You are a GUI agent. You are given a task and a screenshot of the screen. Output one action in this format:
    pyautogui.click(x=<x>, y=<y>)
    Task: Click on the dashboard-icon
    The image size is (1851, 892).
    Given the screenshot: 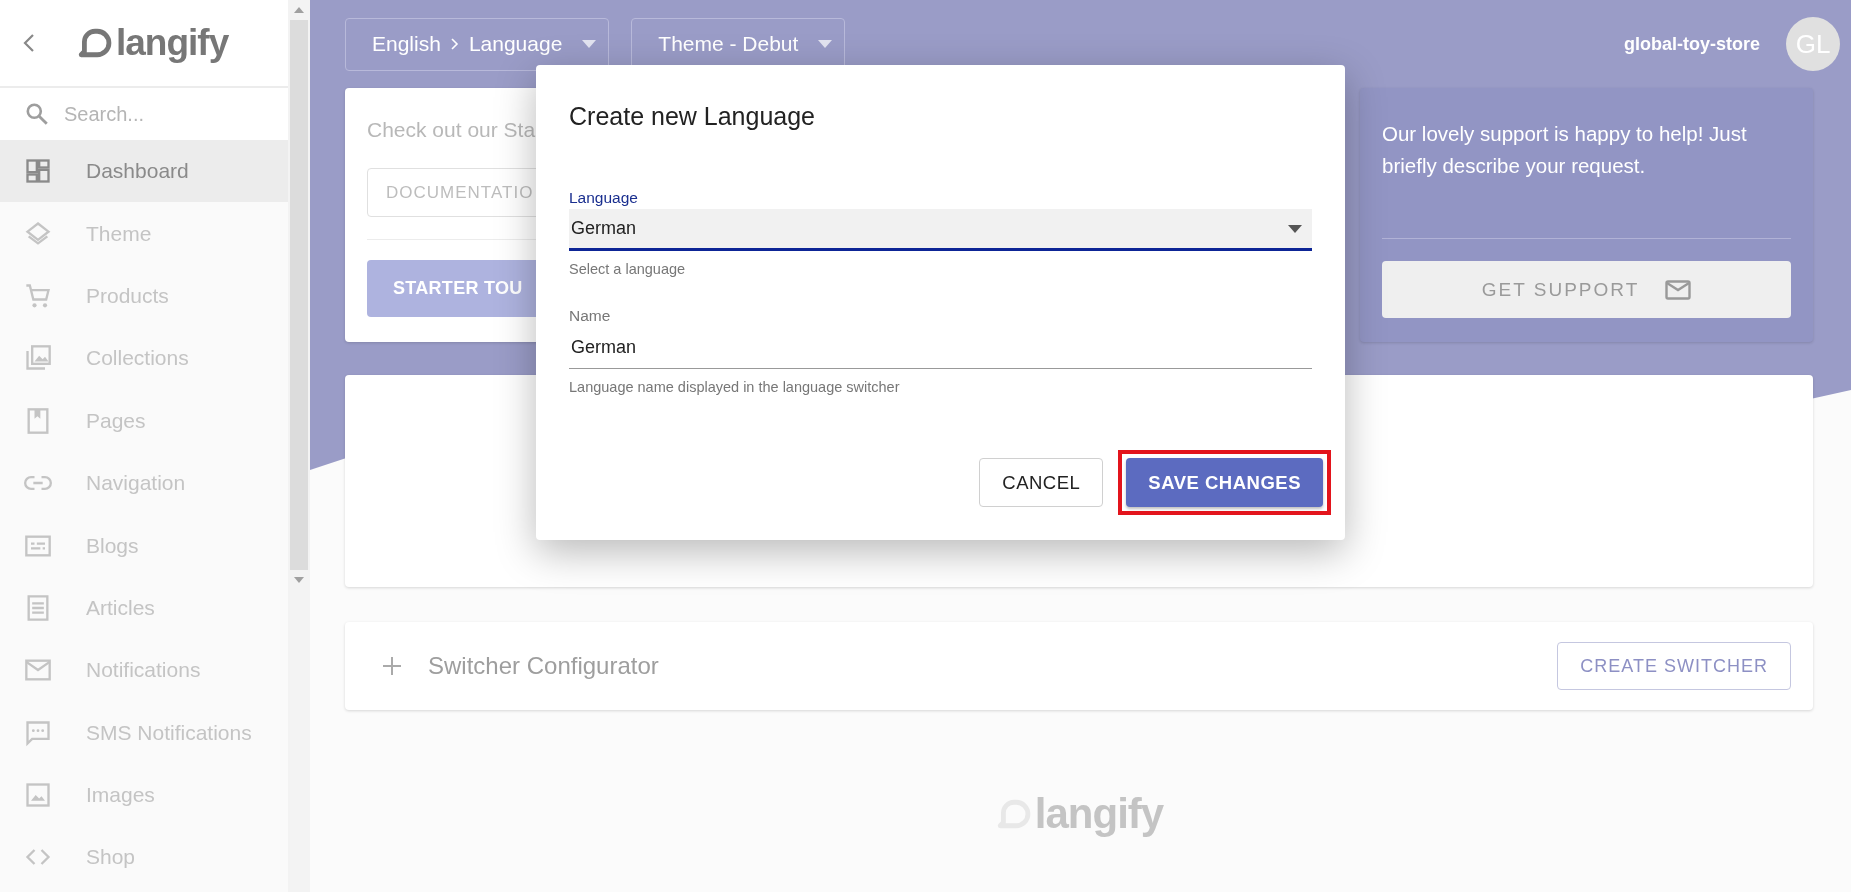 What is the action you would take?
    pyautogui.click(x=38, y=171)
    